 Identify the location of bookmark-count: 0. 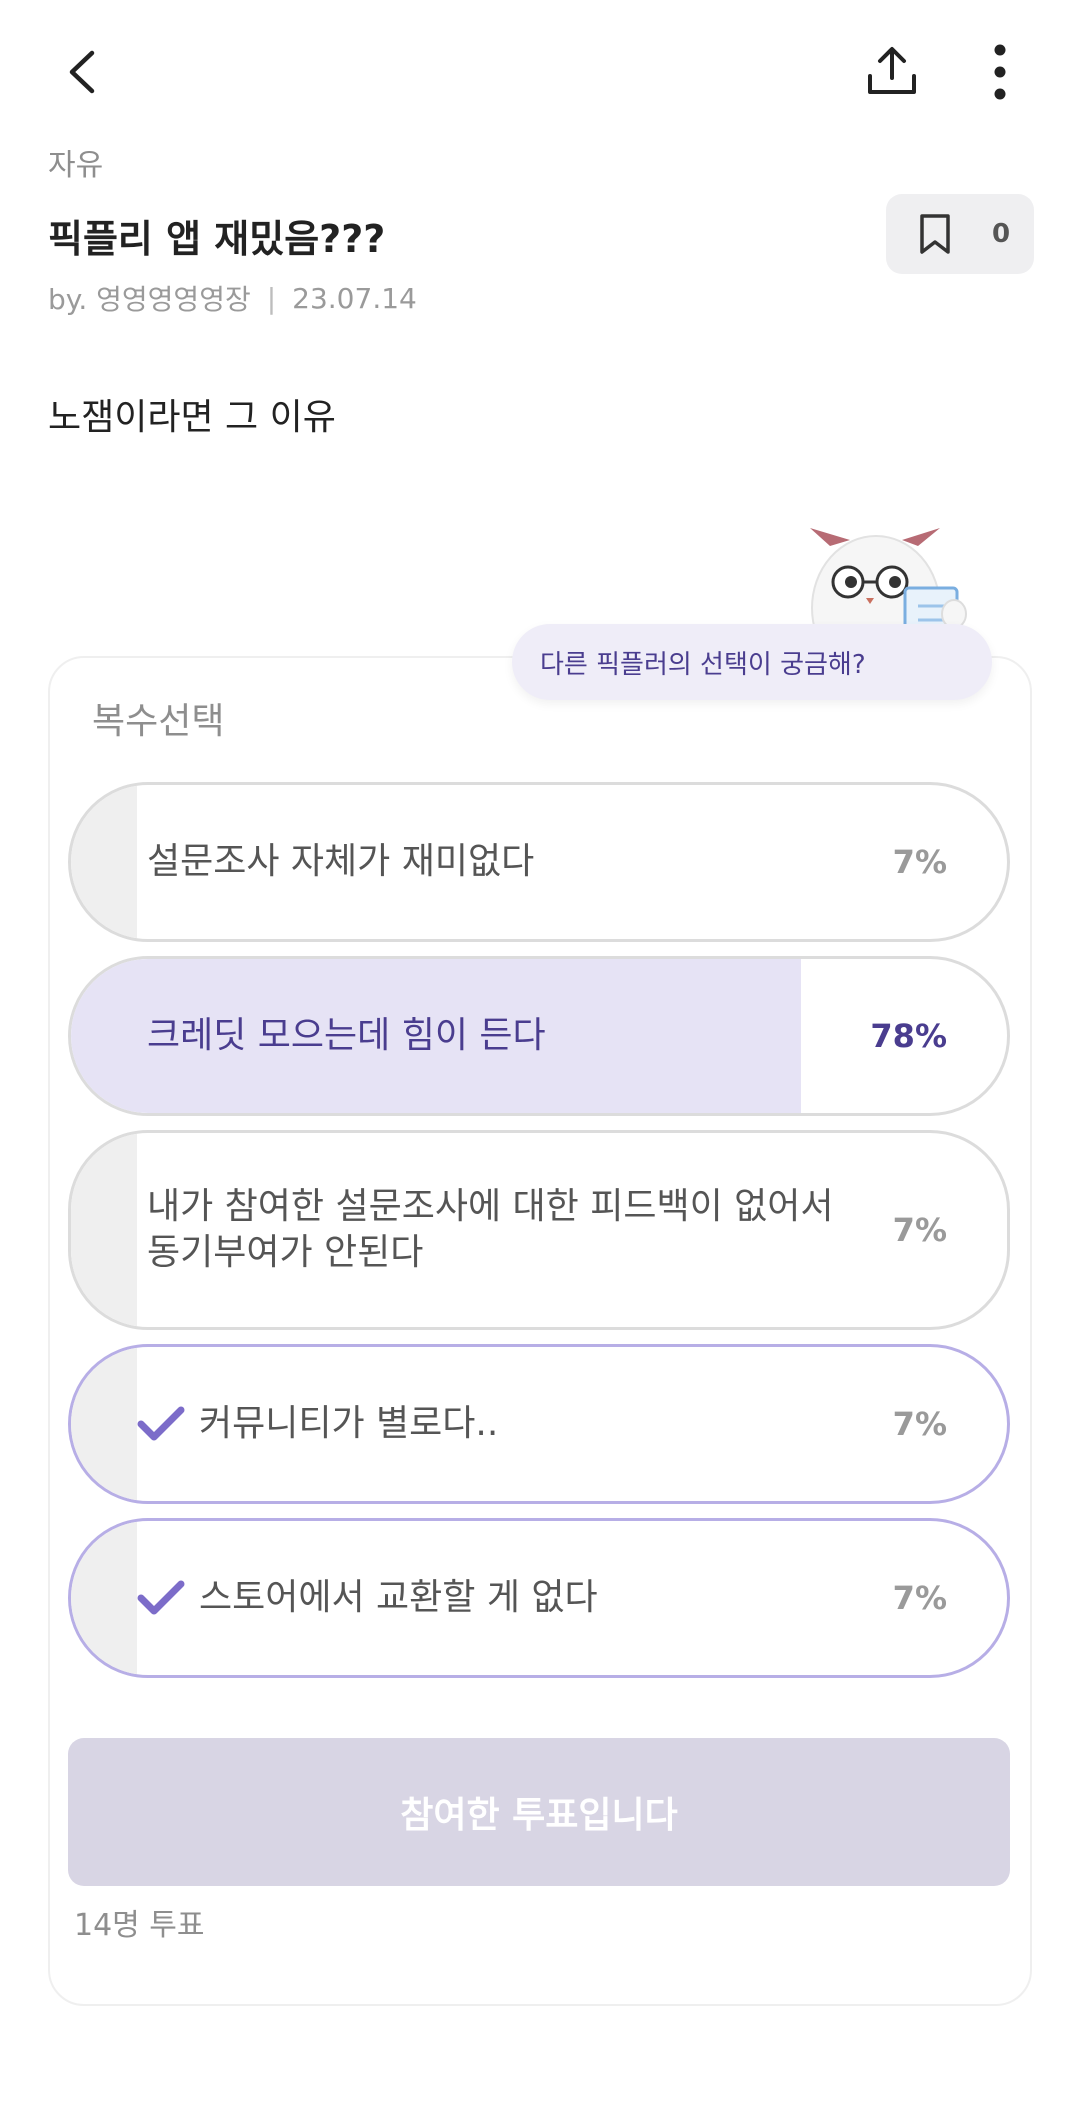
(1001, 234).